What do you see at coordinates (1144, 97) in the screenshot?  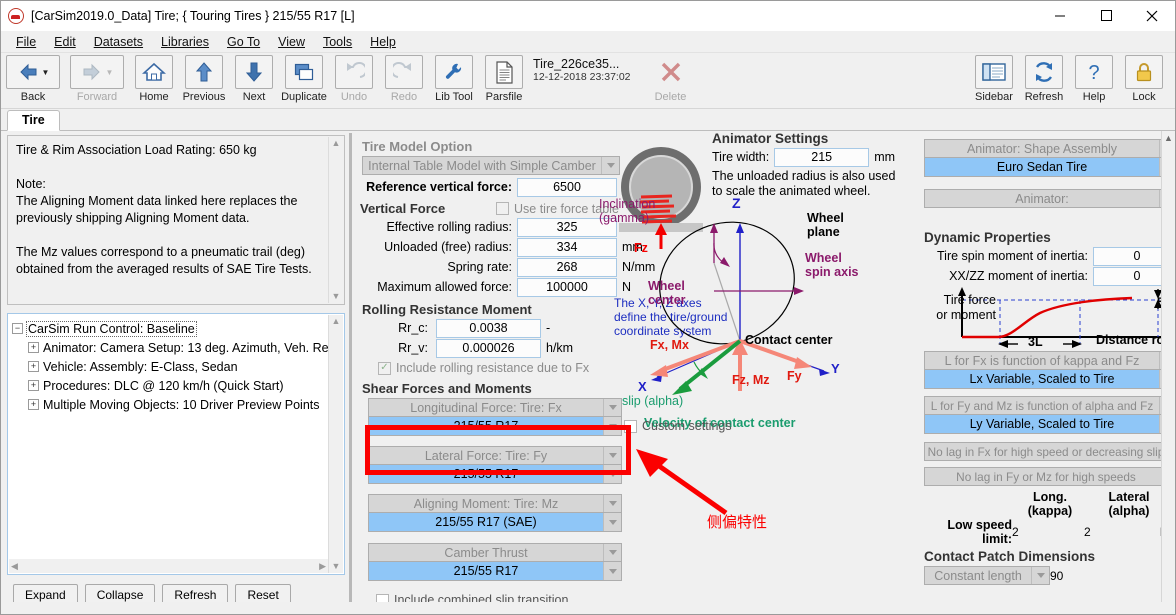 I see `toolbar-lock-label: Lock` at bounding box center [1144, 97].